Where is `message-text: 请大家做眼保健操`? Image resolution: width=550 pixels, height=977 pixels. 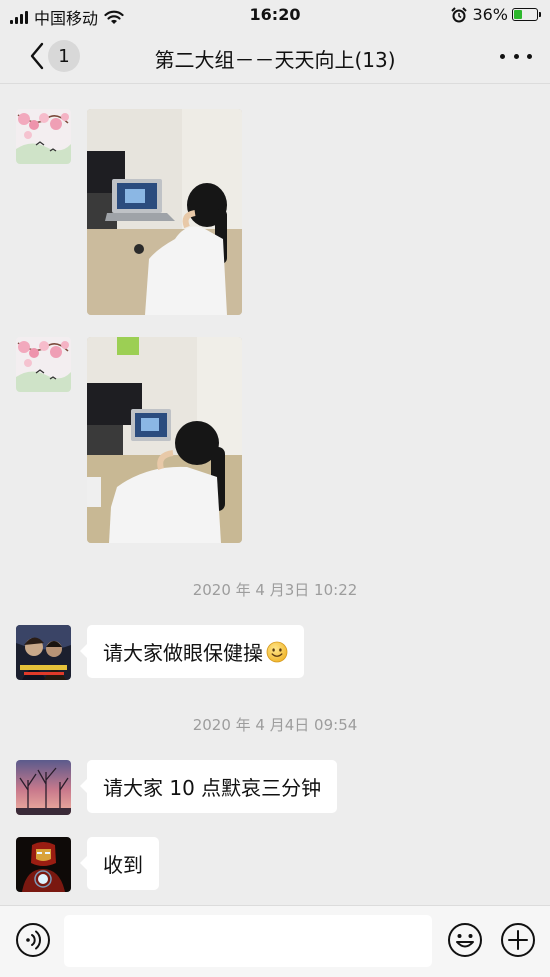
message-text: 请大家做眼保健操 is located at coordinates (183, 653).